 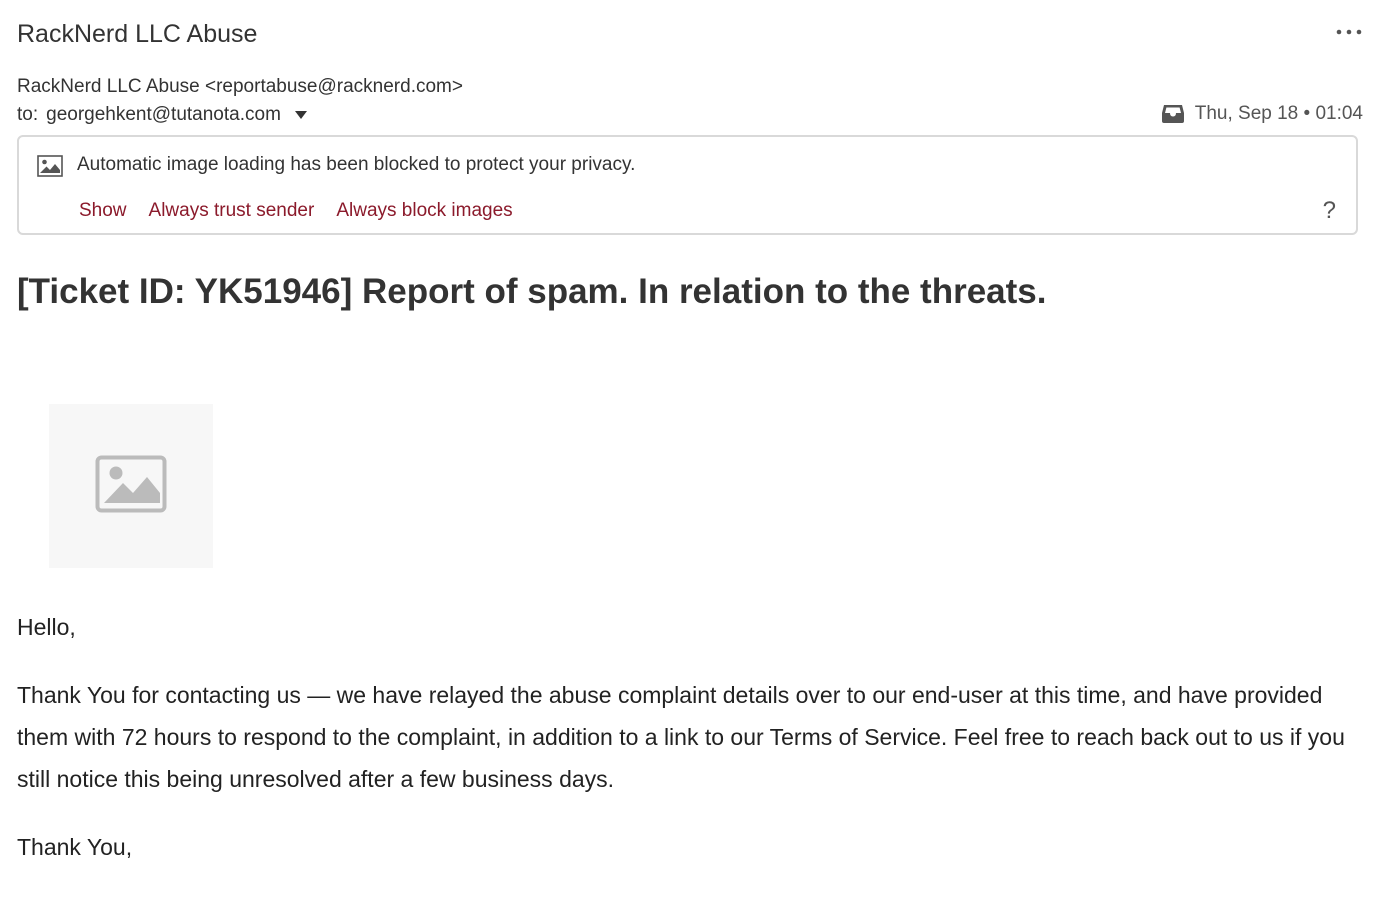 I want to click on email-greeting: Hello,, so click(x=46, y=627).